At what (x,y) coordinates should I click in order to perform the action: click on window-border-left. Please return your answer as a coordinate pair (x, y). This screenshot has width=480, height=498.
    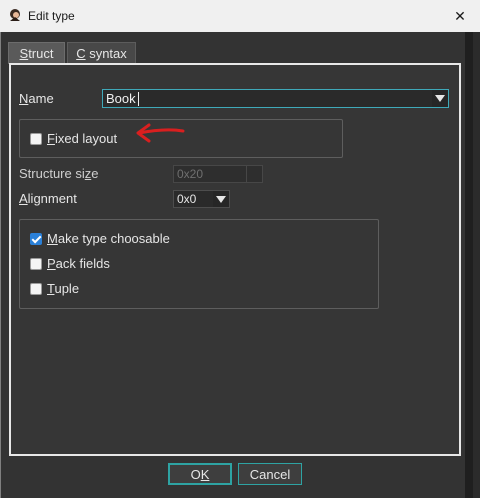
    Looking at the image, I should click on (0, 265).